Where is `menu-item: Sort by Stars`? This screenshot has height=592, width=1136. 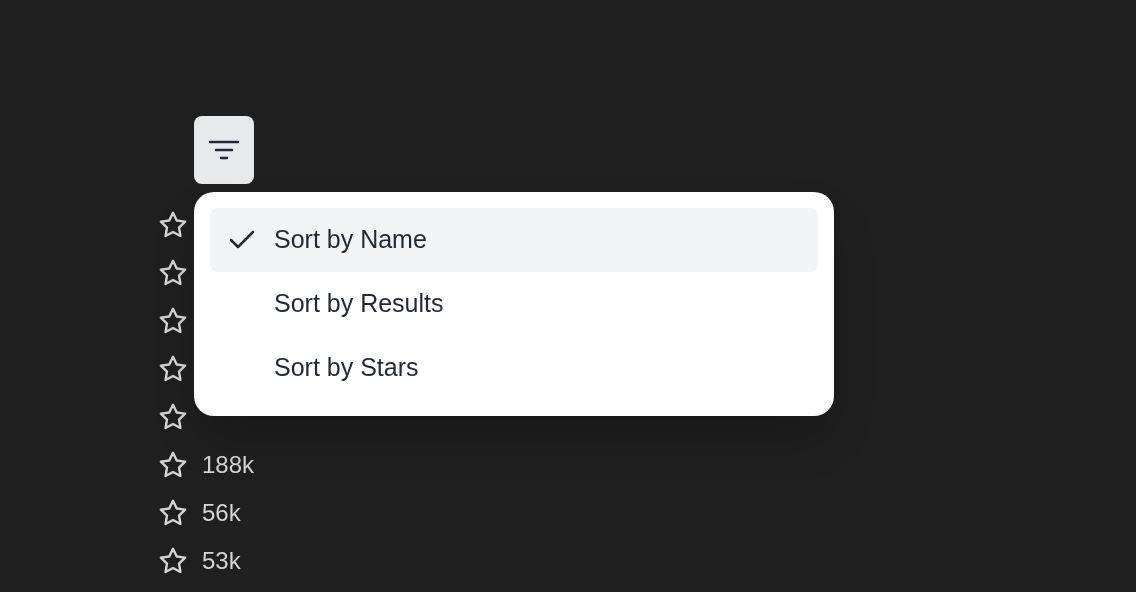
menu-item: Sort by Stars is located at coordinates (514, 368).